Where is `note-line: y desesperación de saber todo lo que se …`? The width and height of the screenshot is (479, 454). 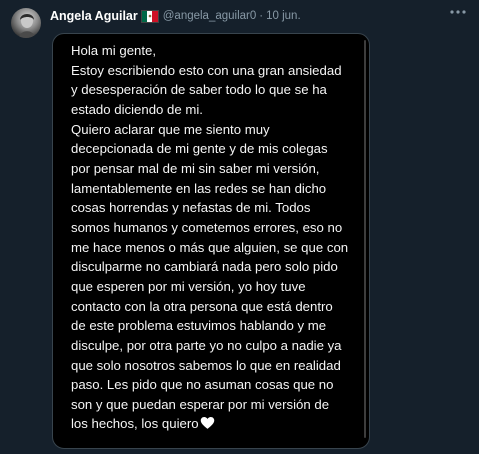 note-line: y desesperación de saber todo lo que se … is located at coordinates (199, 90).